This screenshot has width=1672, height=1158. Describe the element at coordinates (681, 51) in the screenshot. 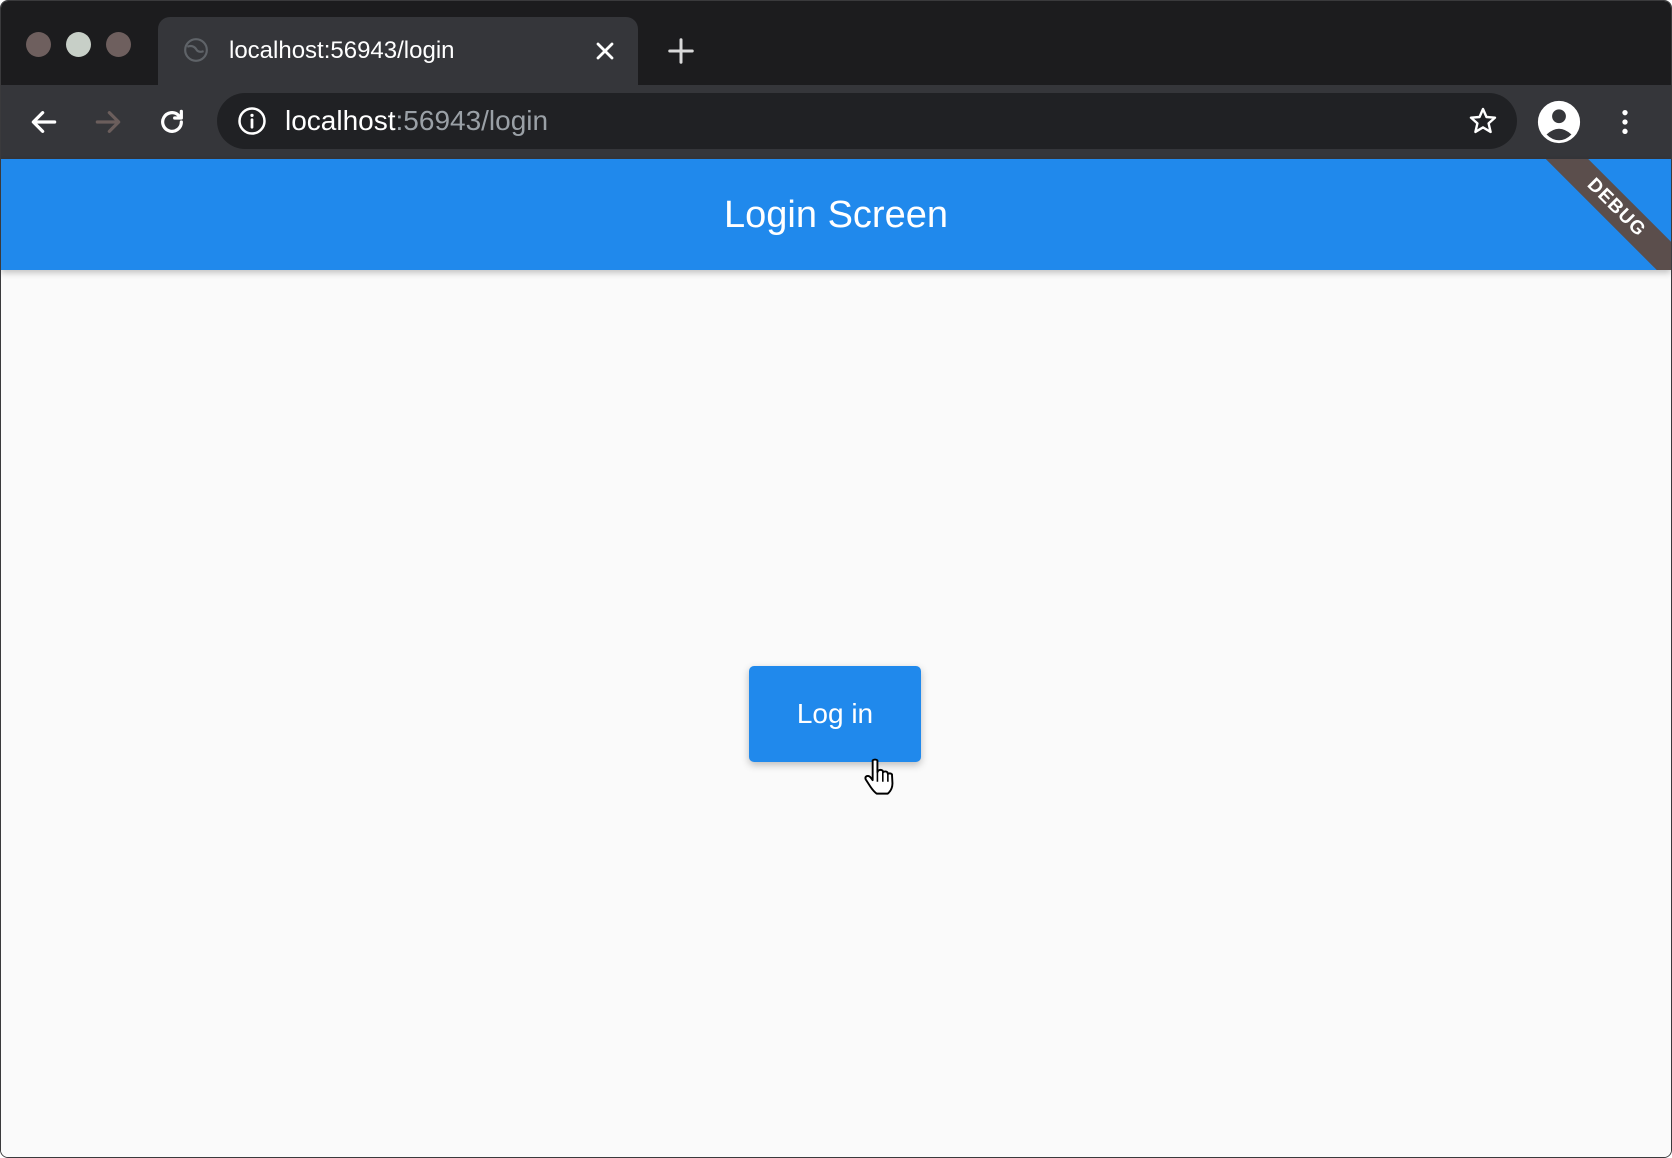

I see `new-tab-icon` at that location.